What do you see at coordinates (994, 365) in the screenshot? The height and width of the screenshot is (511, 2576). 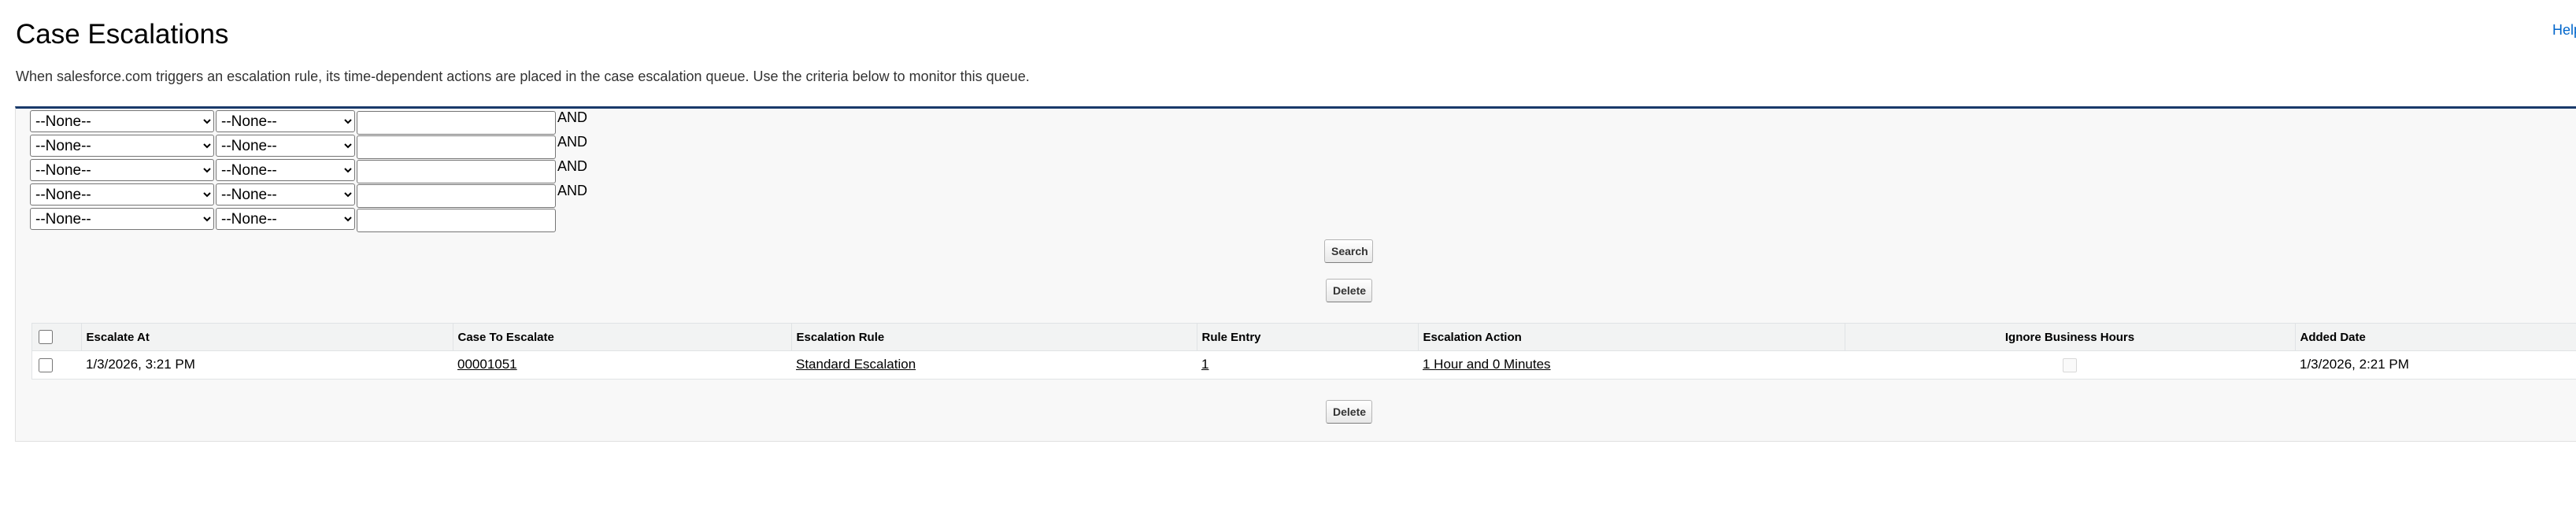 I see `escalation-rule-cell: Standard Escalation` at bounding box center [994, 365].